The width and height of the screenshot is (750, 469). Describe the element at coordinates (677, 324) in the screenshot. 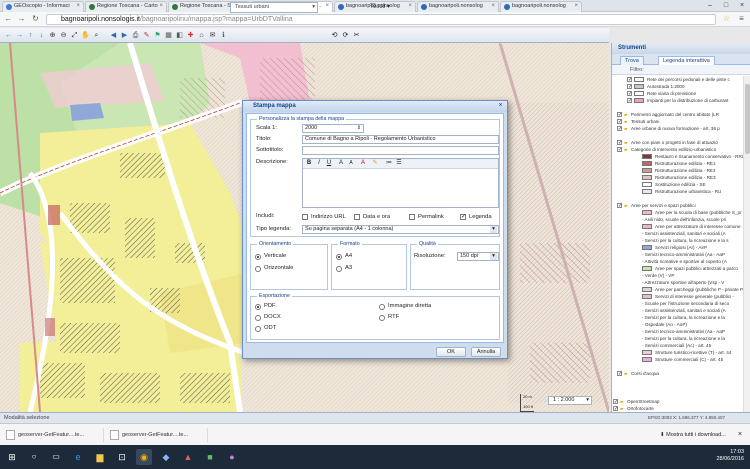

I see `legend-row: - Ospedale (Ao - AoP)` at that location.